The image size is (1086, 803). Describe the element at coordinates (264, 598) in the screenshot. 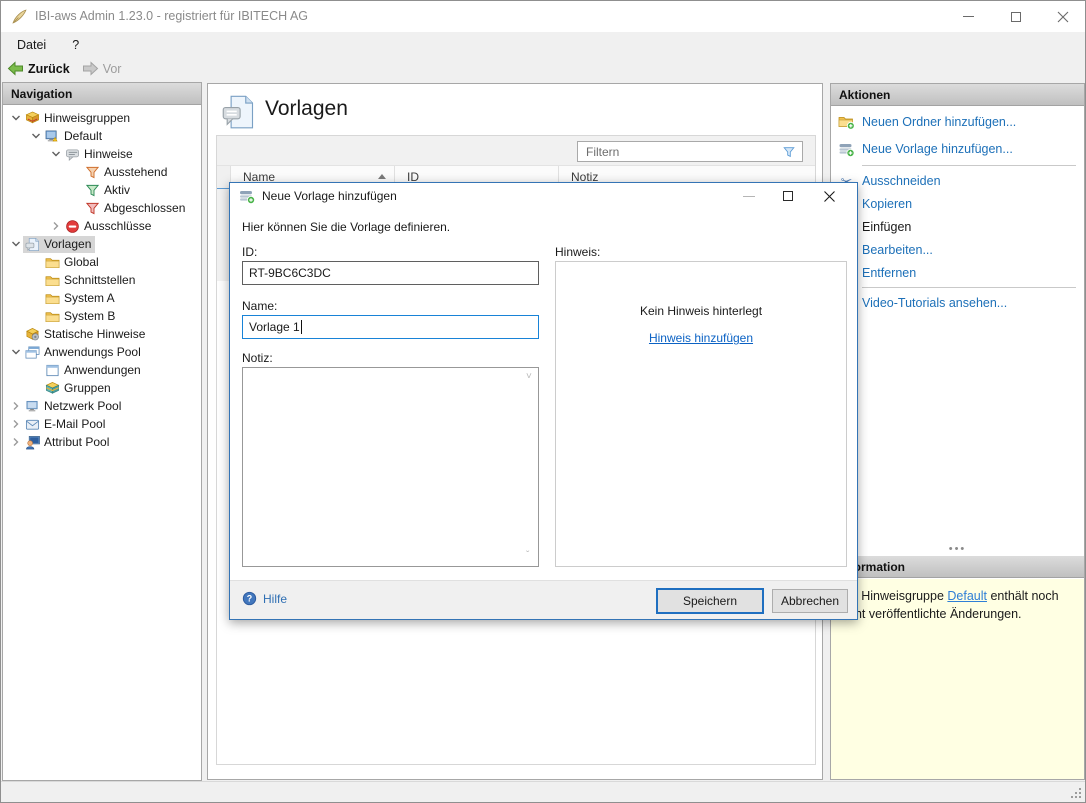

I see `help-link: ? Hilfe` at that location.